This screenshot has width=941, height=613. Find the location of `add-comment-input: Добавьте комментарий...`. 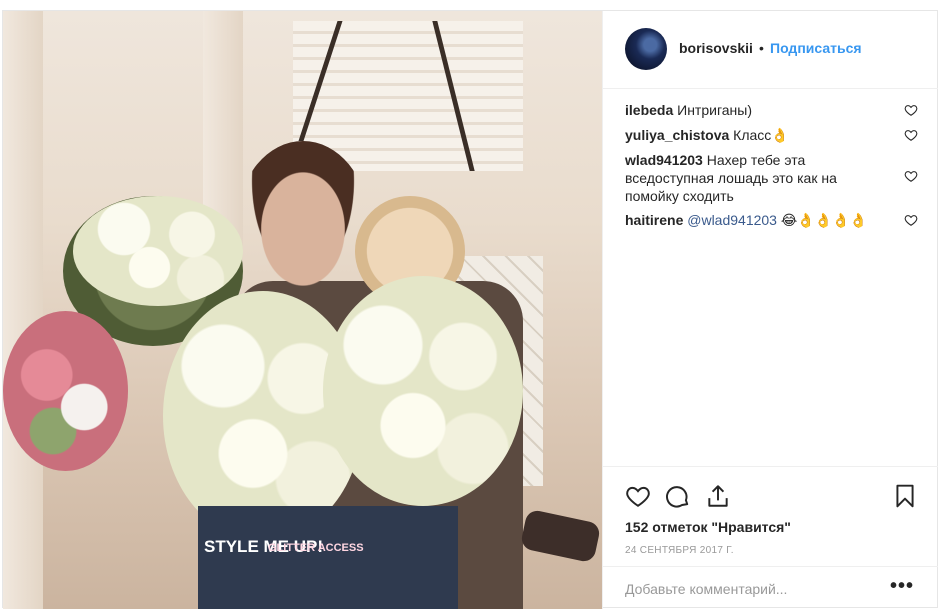

add-comment-input: Добавьте комментарий... is located at coordinates (706, 589).